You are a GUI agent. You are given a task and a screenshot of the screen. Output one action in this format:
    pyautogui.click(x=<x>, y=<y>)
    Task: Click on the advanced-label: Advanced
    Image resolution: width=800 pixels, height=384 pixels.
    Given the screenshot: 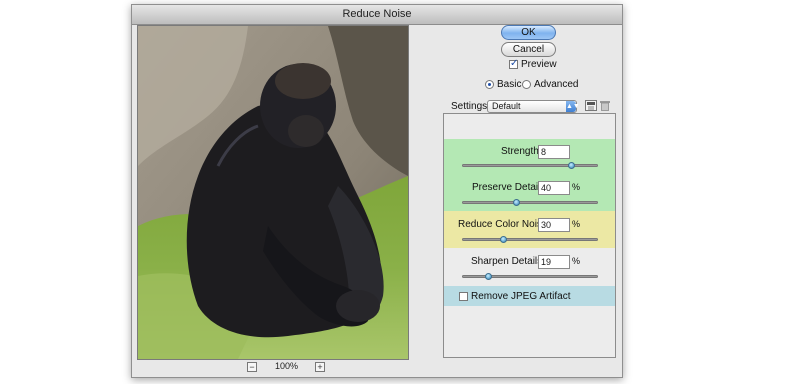 What is the action you would take?
    pyautogui.click(x=556, y=84)
    